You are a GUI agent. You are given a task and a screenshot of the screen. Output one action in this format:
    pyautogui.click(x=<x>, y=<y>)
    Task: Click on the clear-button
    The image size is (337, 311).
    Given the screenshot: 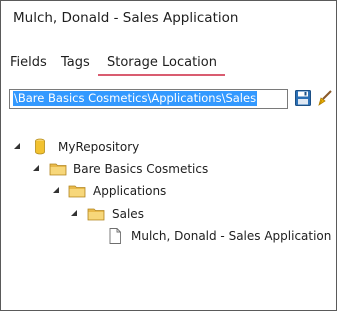 What is the action you would take?
    pyautogui.click(x=325, y=98)
    